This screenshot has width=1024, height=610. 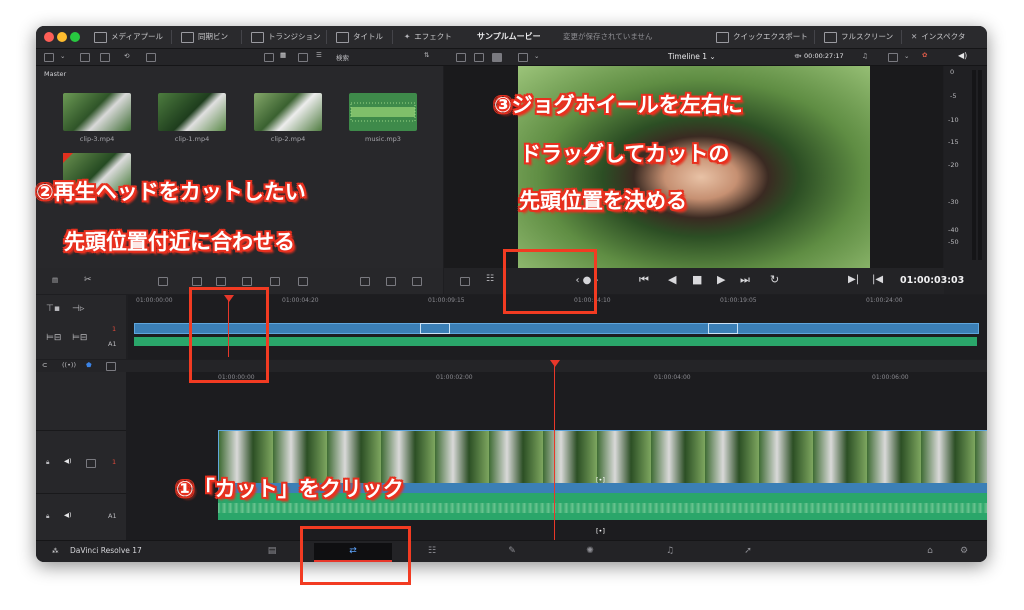 I want to click on mark-out-icon: |◀, so click(x=877, y=279).